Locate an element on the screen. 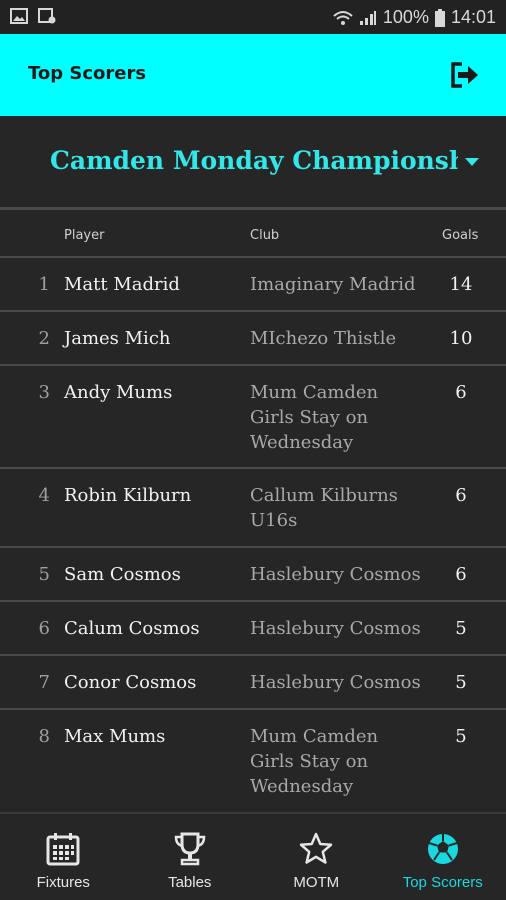 This screenshot has height=900, width=506. club-name: Imaginary Madrid is located at coordinates (333, 284).